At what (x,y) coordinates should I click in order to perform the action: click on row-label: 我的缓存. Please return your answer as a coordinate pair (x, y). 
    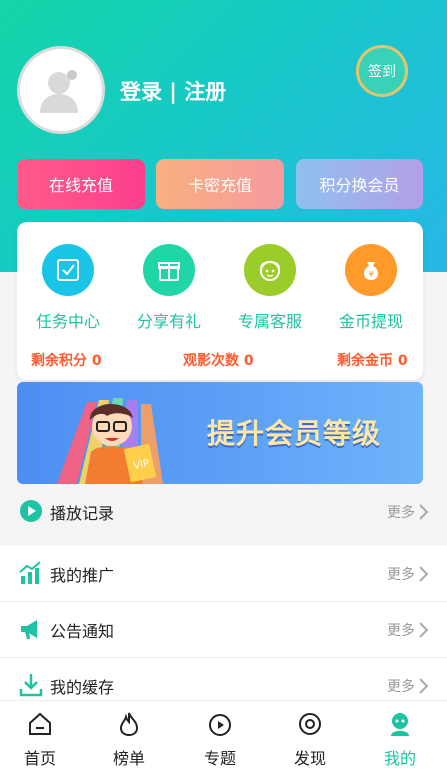
    Looking at the image, I should click on (82, 687).